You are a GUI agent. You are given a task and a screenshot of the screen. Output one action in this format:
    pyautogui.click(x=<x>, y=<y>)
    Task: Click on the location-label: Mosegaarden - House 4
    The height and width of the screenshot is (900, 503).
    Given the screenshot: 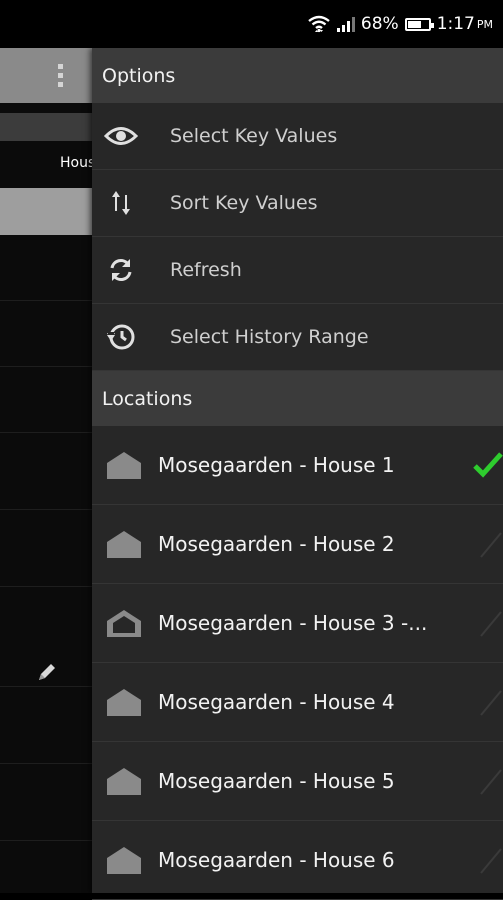 What is the action you would take?
    pyautogui.click(x=276, y=702)
    